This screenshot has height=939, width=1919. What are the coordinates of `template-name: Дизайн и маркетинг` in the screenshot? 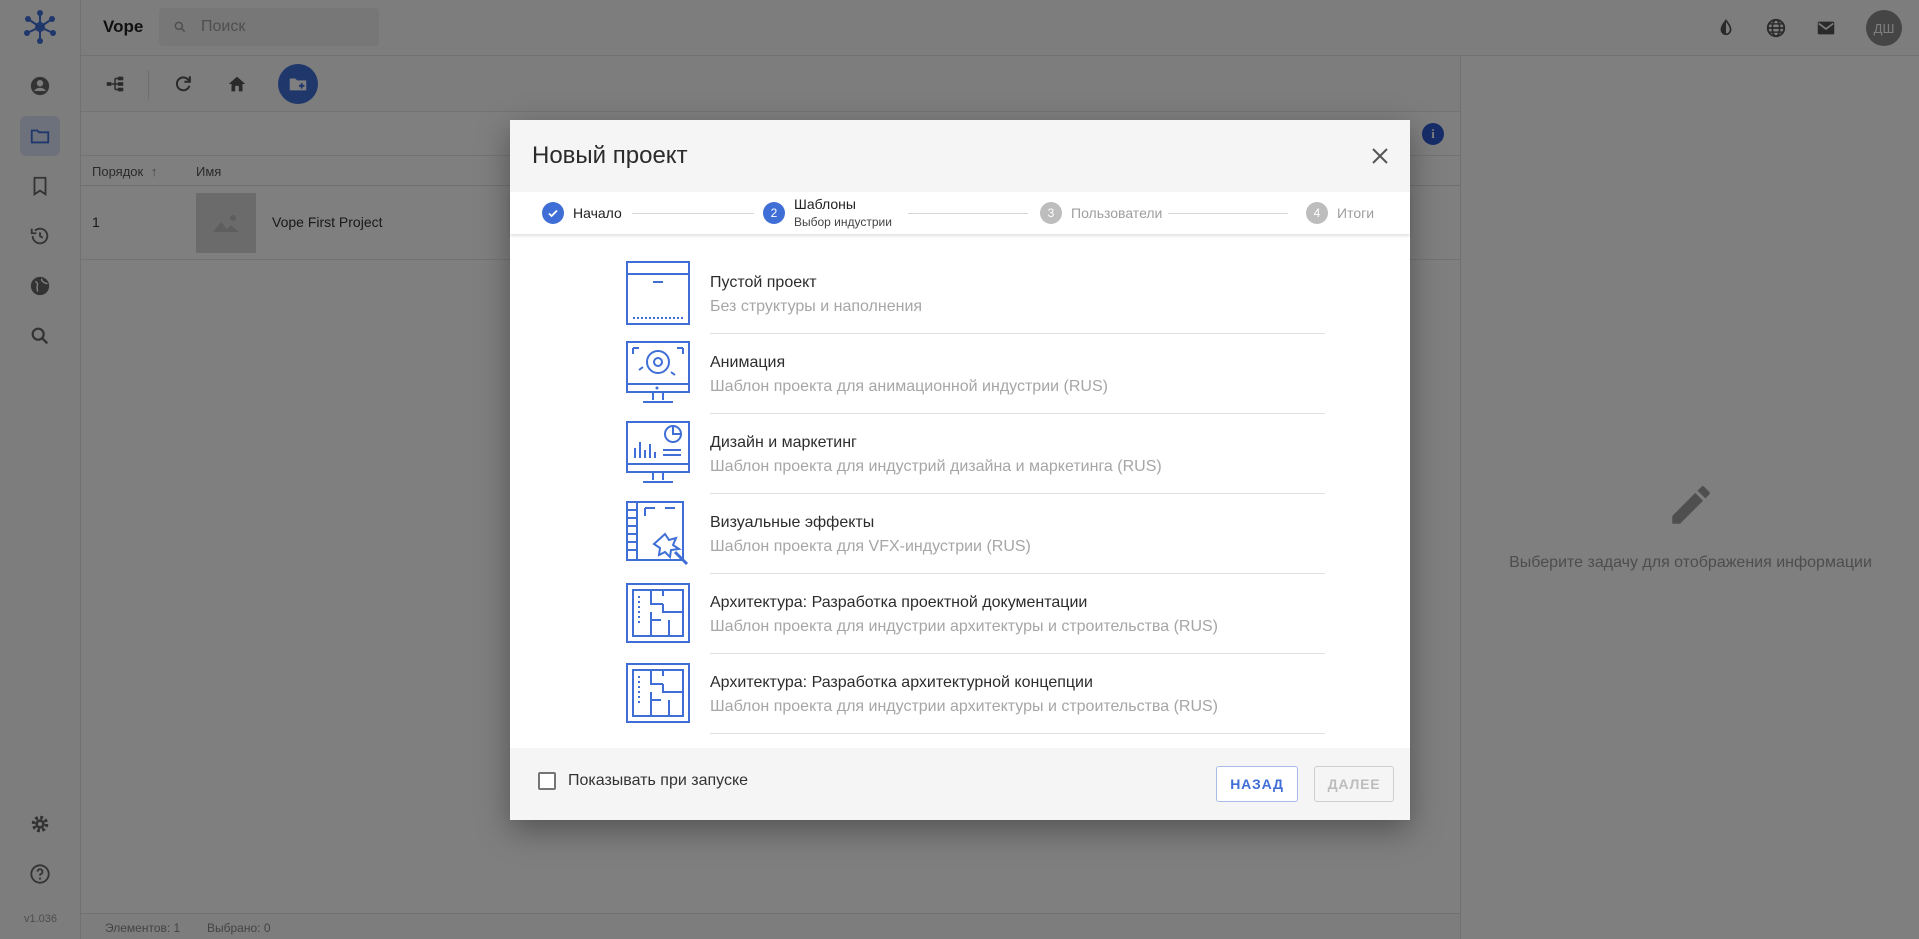 It's located at (783, 442).